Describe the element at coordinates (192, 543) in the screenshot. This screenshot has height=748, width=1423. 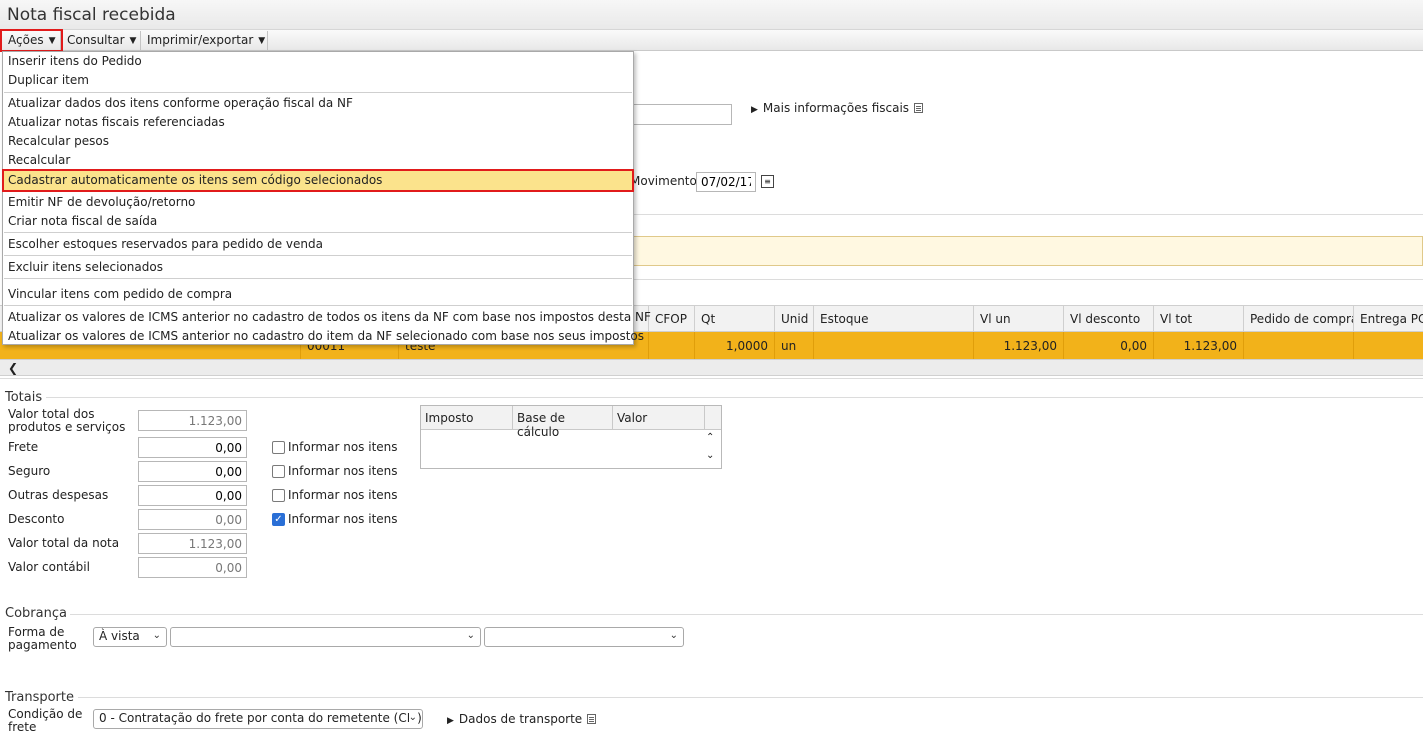
I see `total-nota-input` at that location.